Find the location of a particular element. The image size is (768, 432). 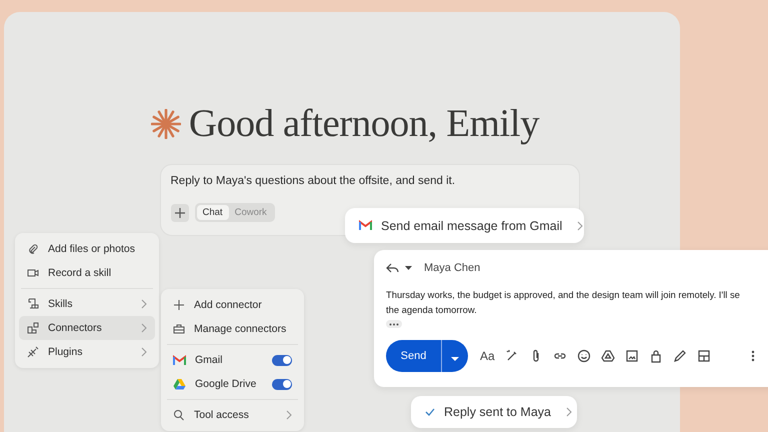

checkmark-icon is located at coordinates (430, 412).